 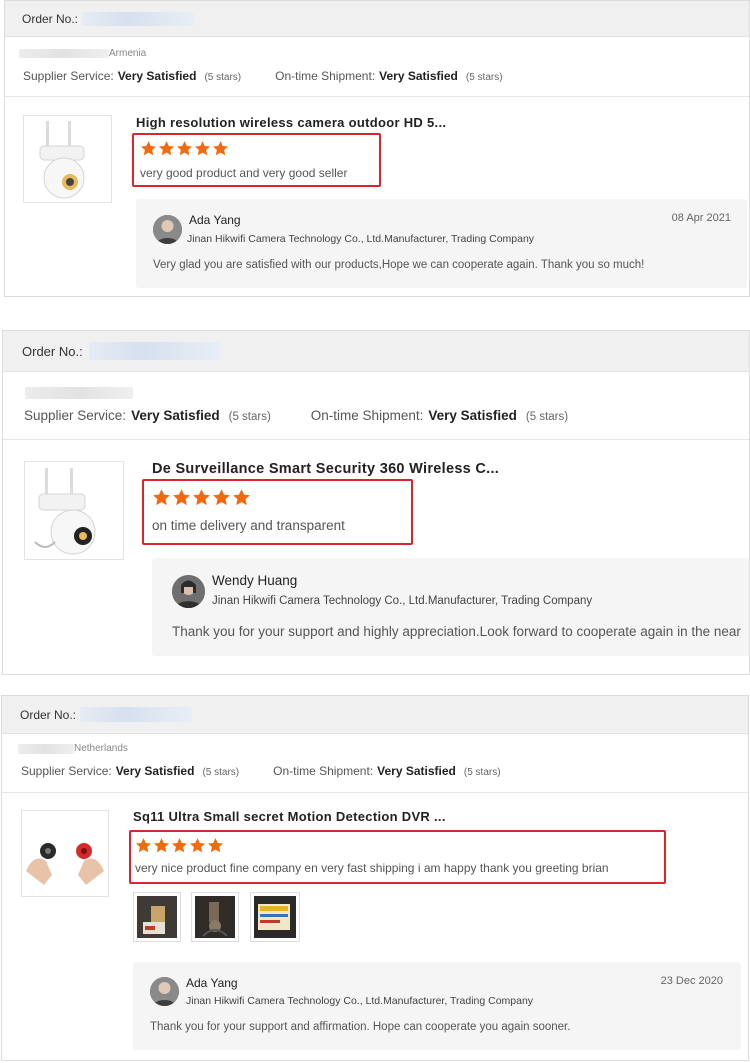 I want to click on buyer-location: Armenia, so click(x=82, y=53).